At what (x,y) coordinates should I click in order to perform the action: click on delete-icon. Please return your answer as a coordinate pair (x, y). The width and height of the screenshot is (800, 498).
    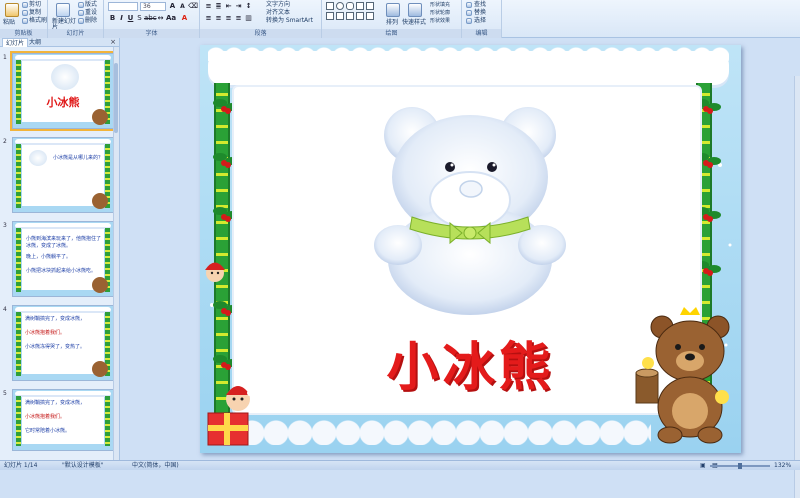
    Looking at the image, I should click on (81, 21).